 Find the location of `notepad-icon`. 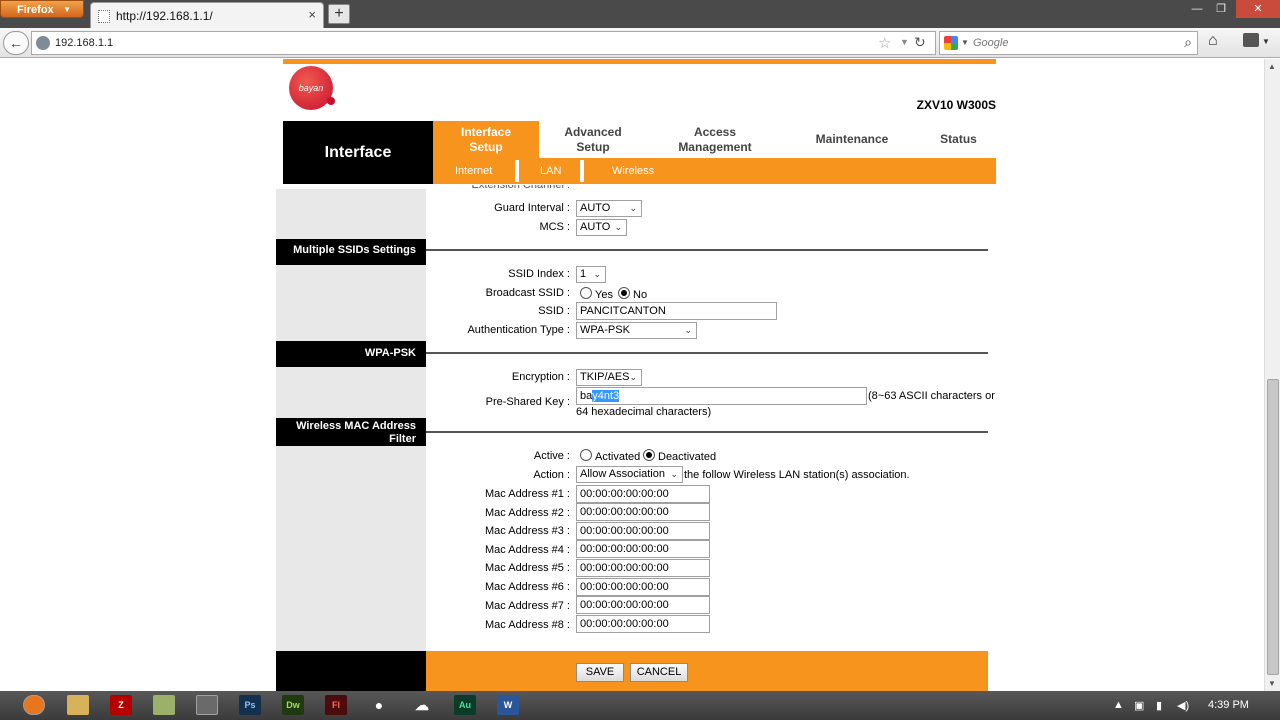

notepad-icon is located at coordinates (164, 705).